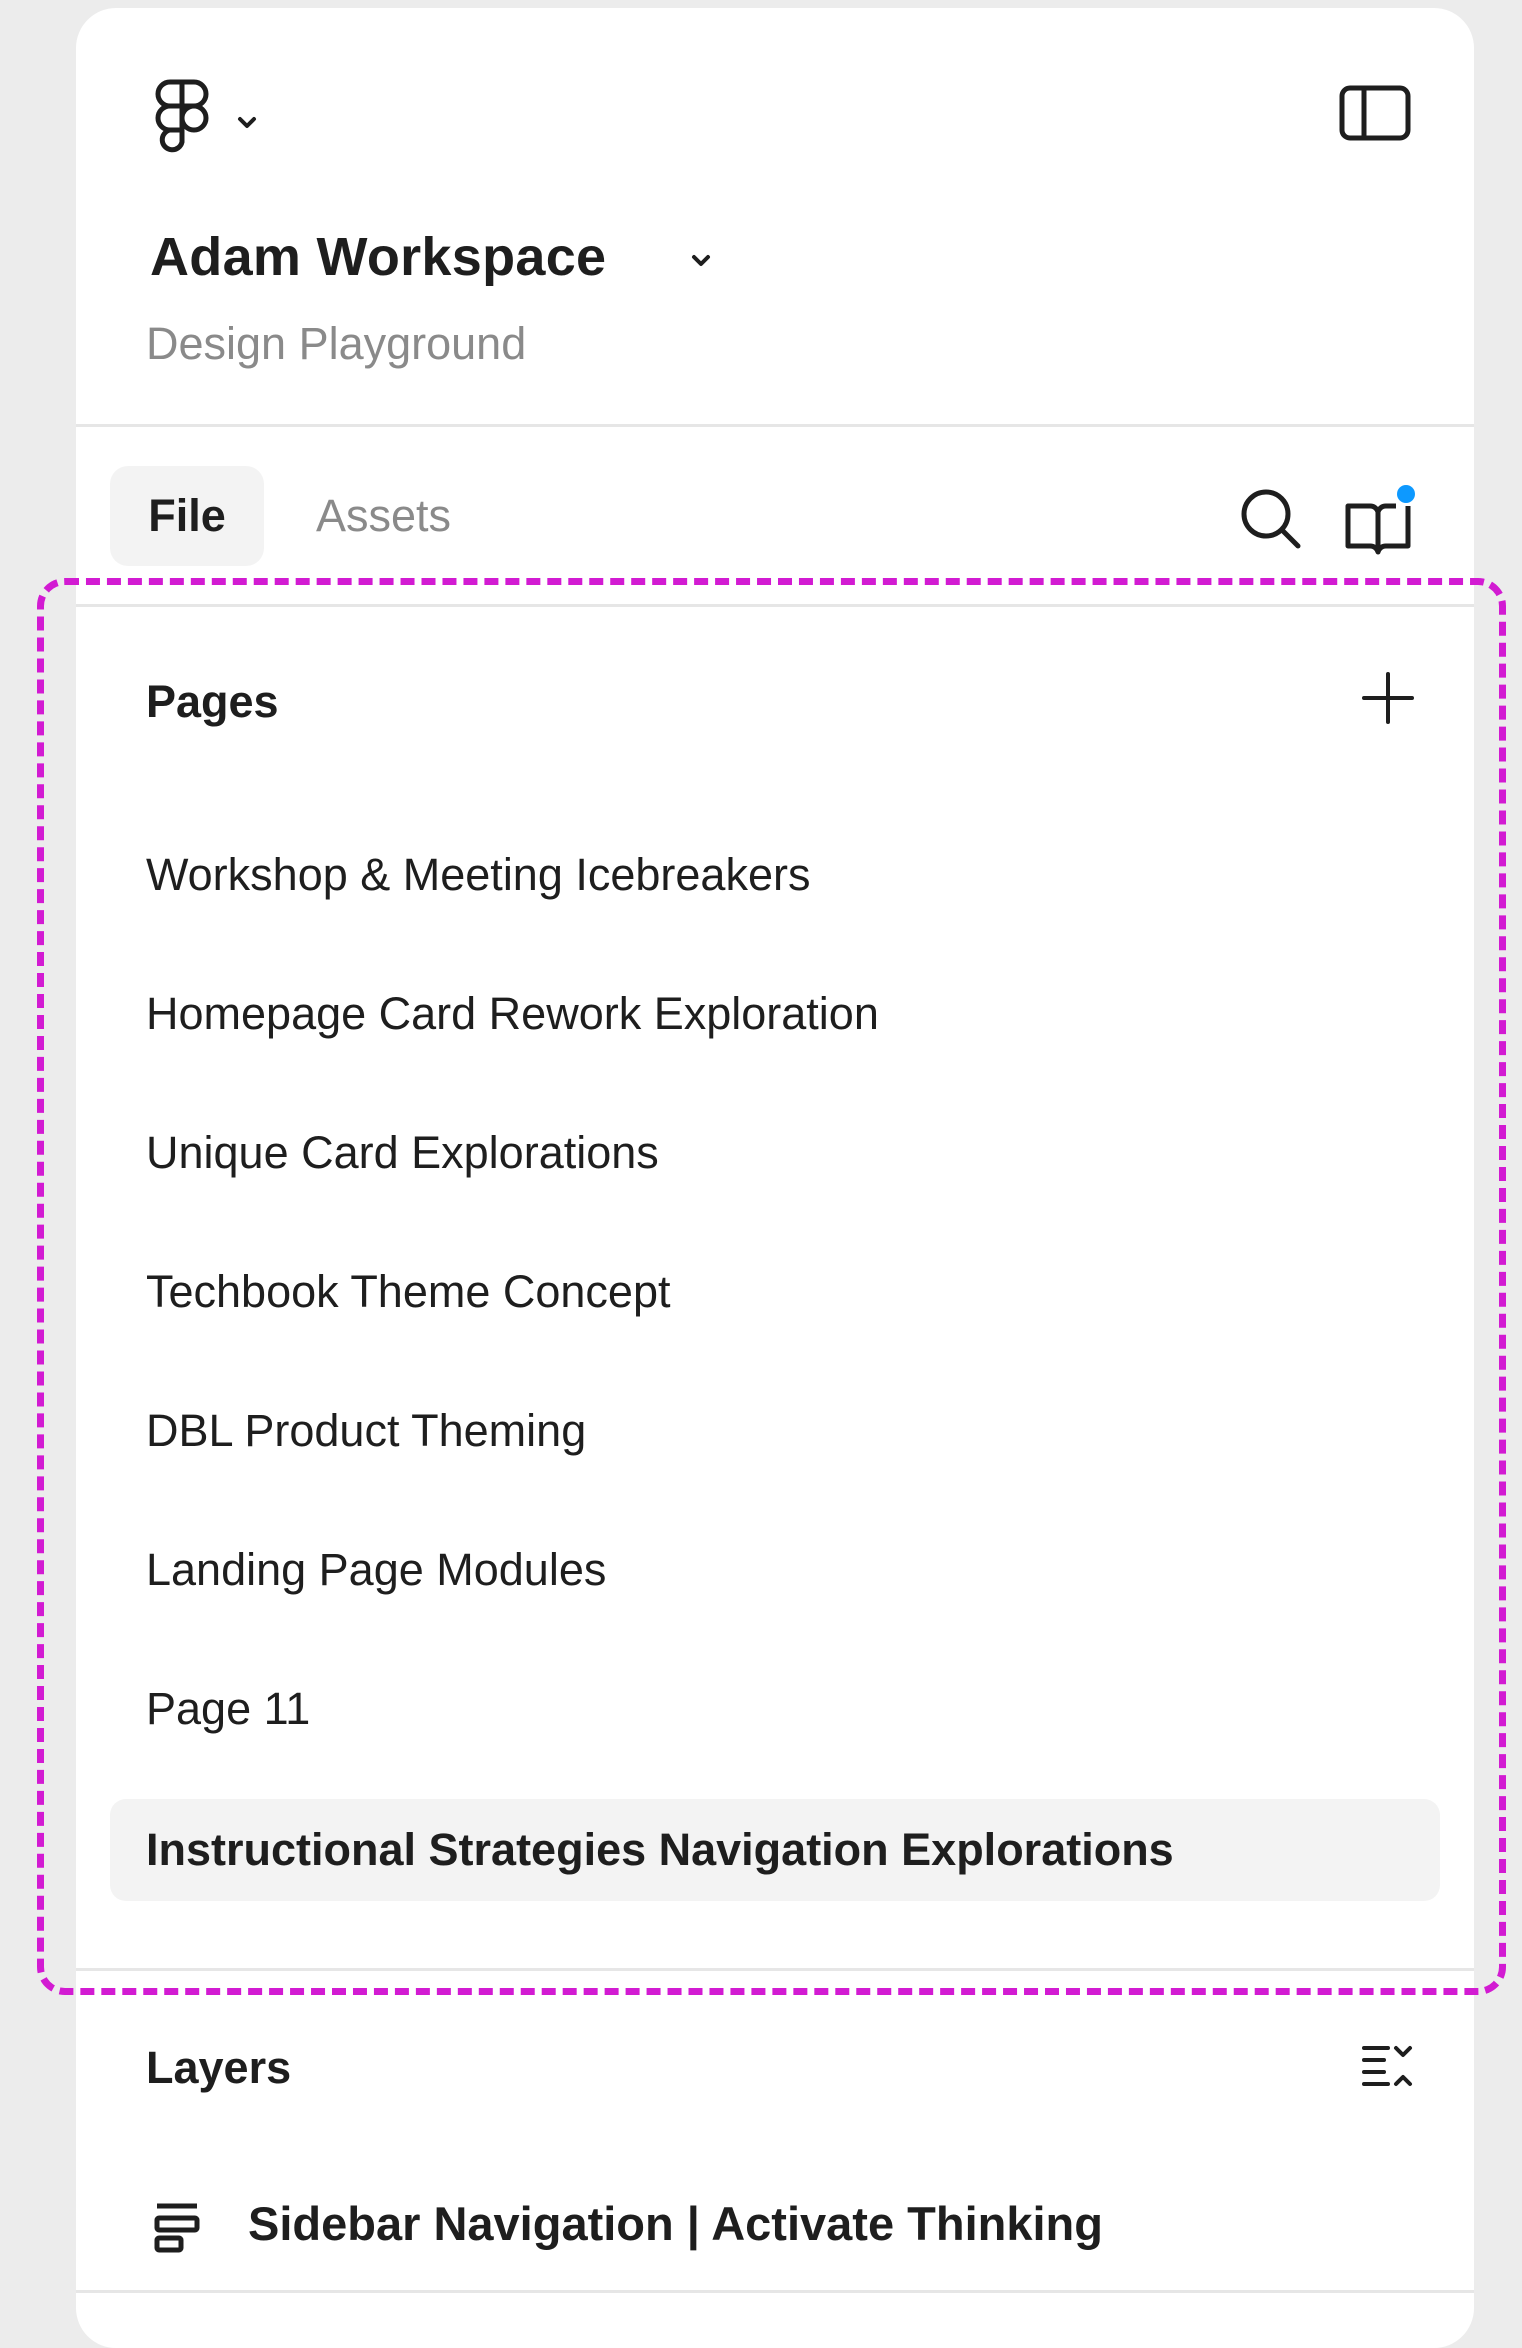  I want to click on pages-divider, so click(775, 1969).